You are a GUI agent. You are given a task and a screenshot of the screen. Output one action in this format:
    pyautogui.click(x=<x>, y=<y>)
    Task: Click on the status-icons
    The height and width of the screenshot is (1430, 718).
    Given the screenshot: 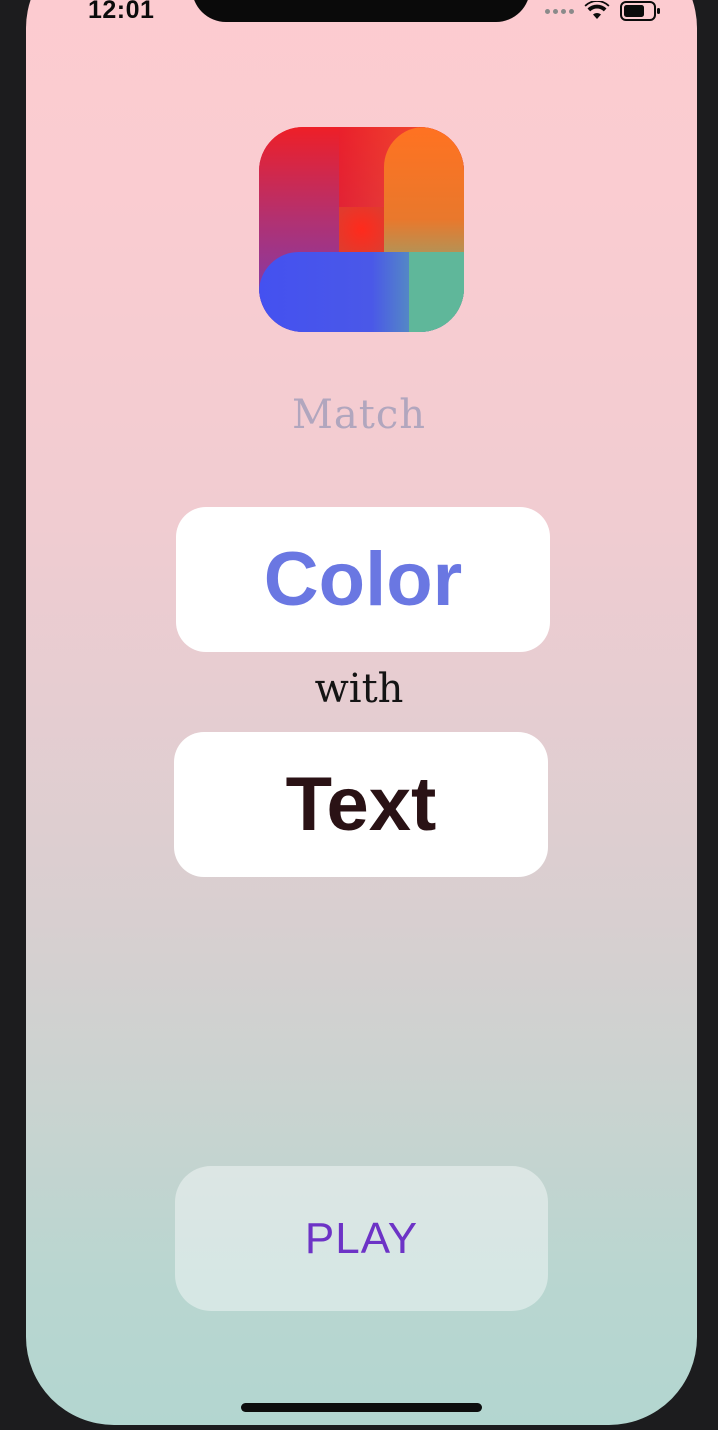 What is the action you would take?
    pyautogui.click(x=603, y=11)
    